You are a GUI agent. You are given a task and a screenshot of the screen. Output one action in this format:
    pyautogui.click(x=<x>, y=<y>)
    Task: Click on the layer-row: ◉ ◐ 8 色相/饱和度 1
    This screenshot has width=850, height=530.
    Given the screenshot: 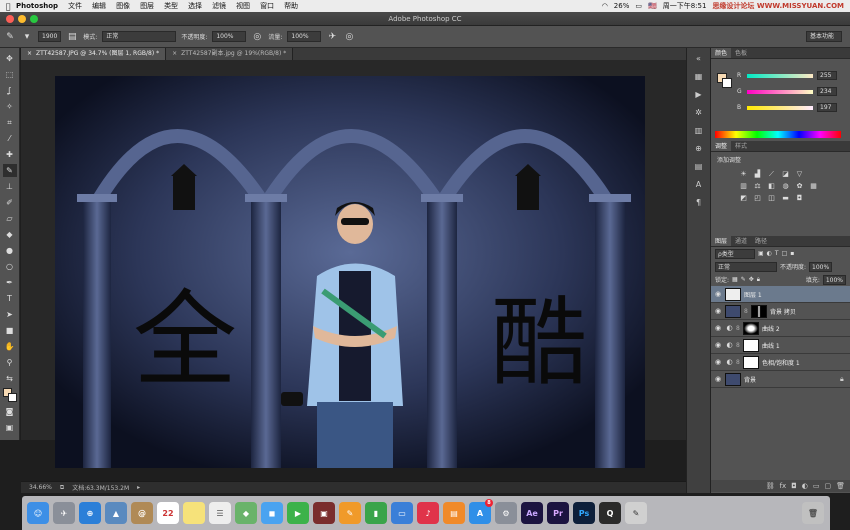 What is the action you would take?
    pyautogui.click(x=780, y=362)
    